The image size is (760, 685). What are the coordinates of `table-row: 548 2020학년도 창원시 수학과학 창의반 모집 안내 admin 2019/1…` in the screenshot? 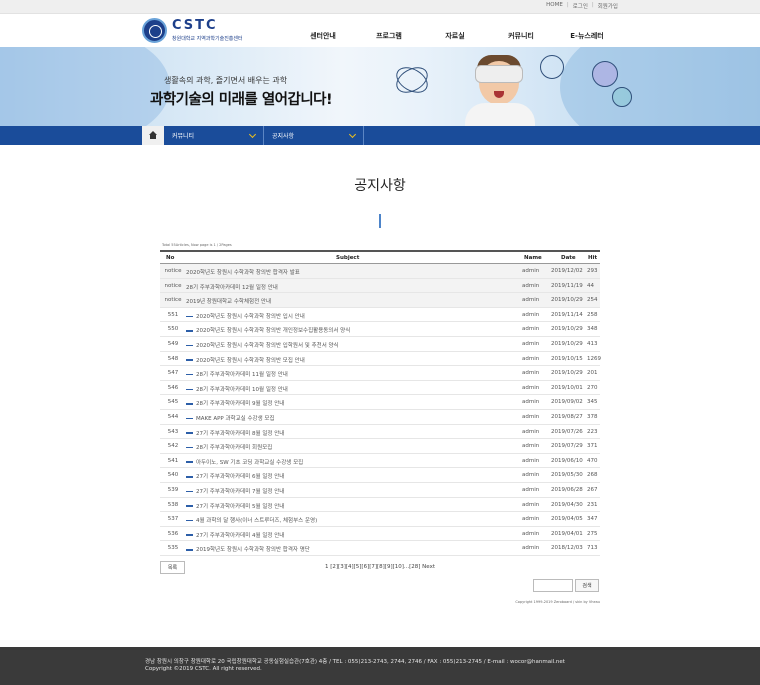 It's located at (380, 359).